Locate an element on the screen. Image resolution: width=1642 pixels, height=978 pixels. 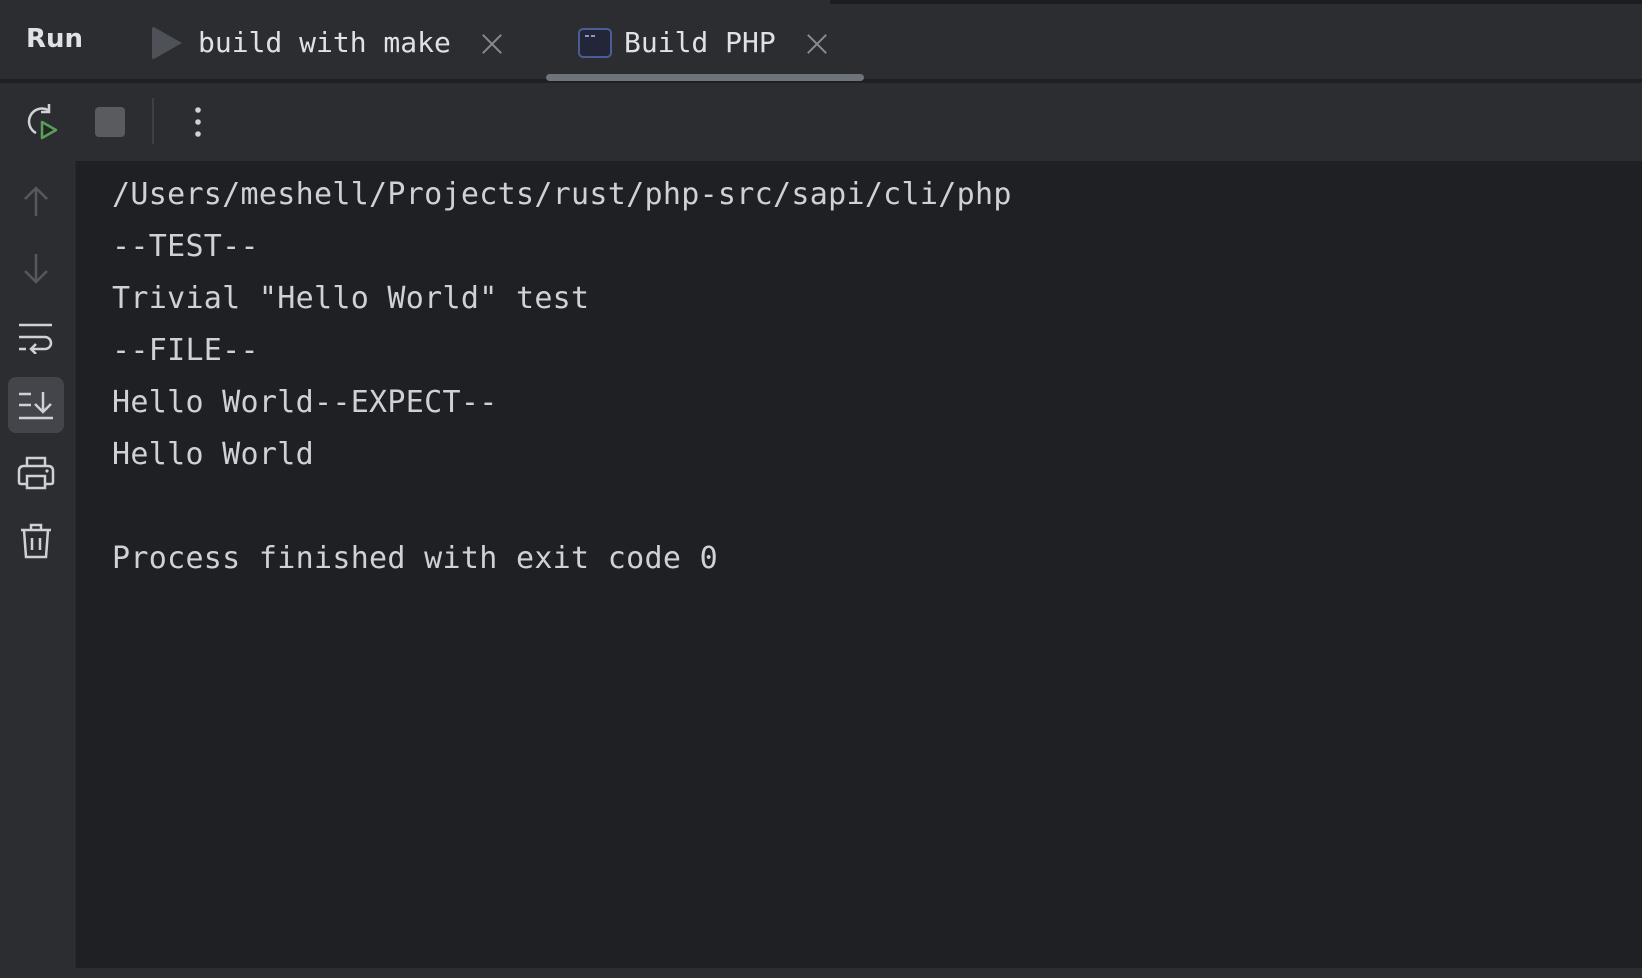
console-line: Trivial "Hello World" test is located at coordinates (351, 298).